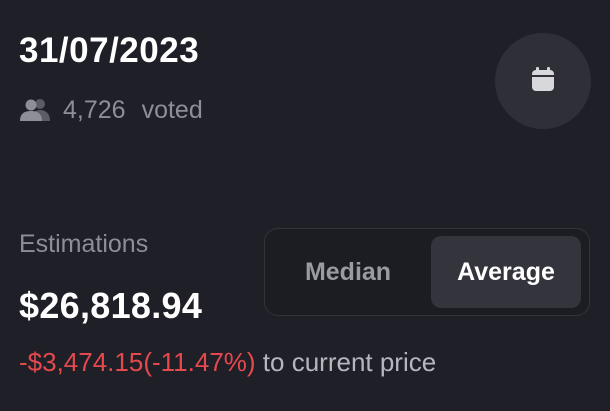 This screenshot has width=610, height=411. I want to click on voted-count: 4,726, so click(94, 109).